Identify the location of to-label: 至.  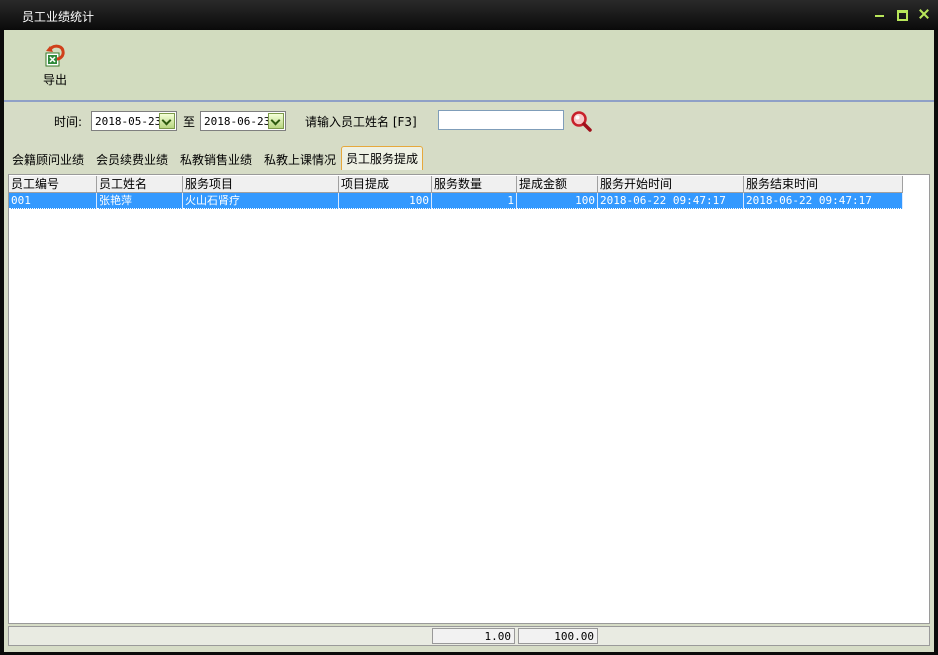
(189, 122).